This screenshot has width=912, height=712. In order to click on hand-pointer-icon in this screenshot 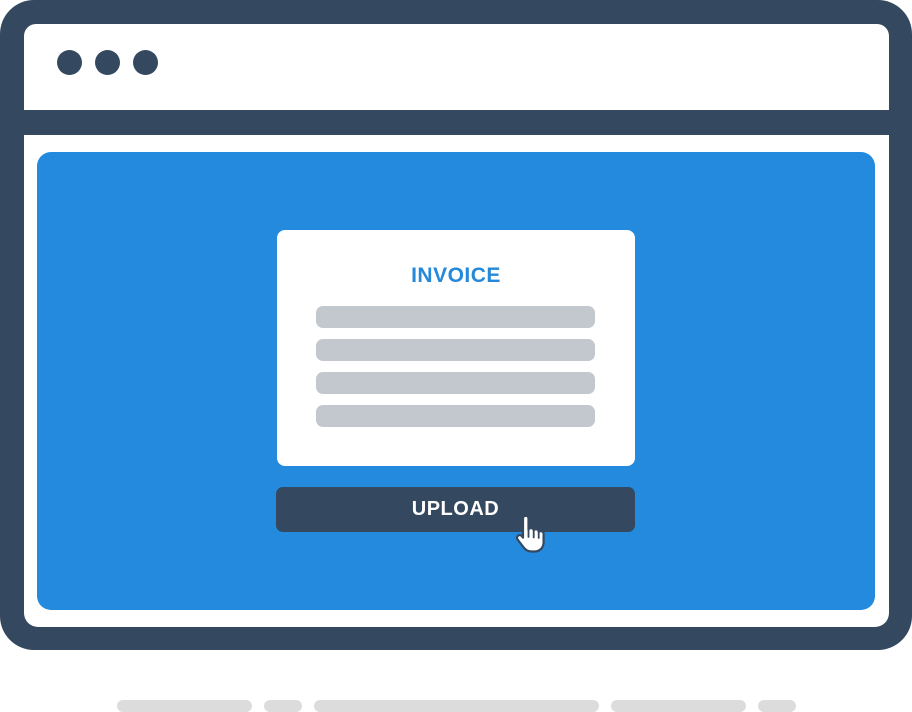, I will do `click(530, 534)`.